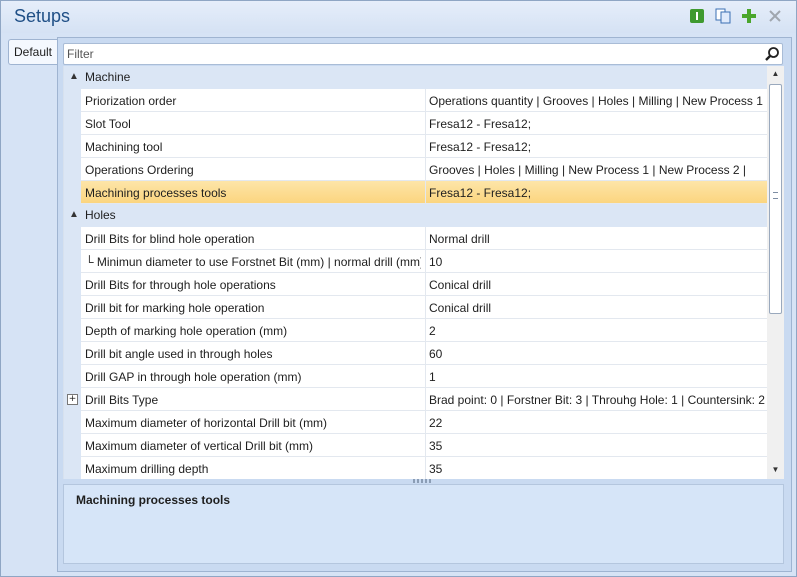 The width and height of the screenshot is (797, 577). I want to click on property-name: Machining processes tools, so click(156, 193).